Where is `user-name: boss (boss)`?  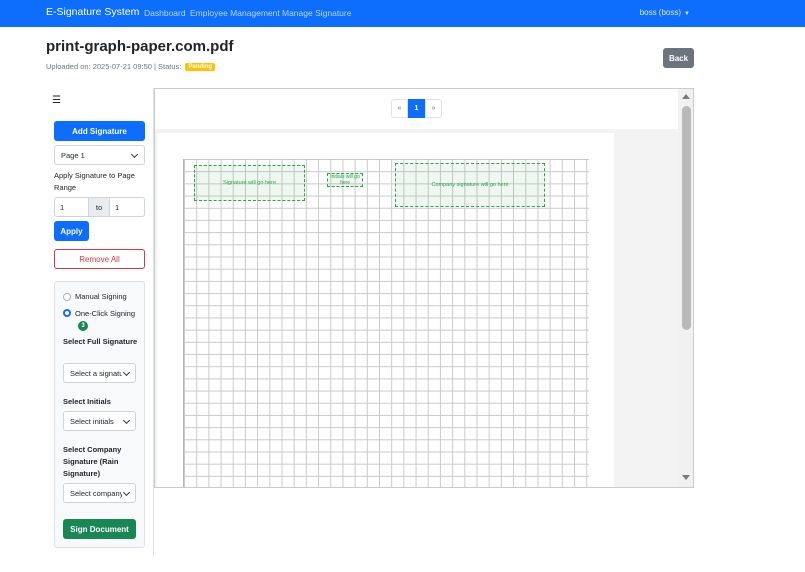 user-name: boss (boss) is located at coordinates (660, 12).